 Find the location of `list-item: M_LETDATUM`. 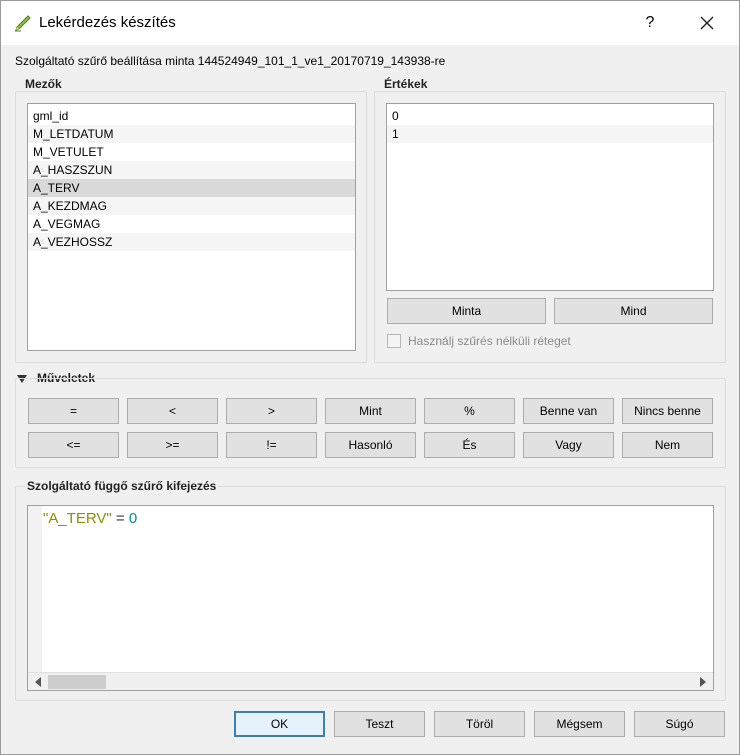

list-item: M_LETDATUM is located at coordinates (191, 134).